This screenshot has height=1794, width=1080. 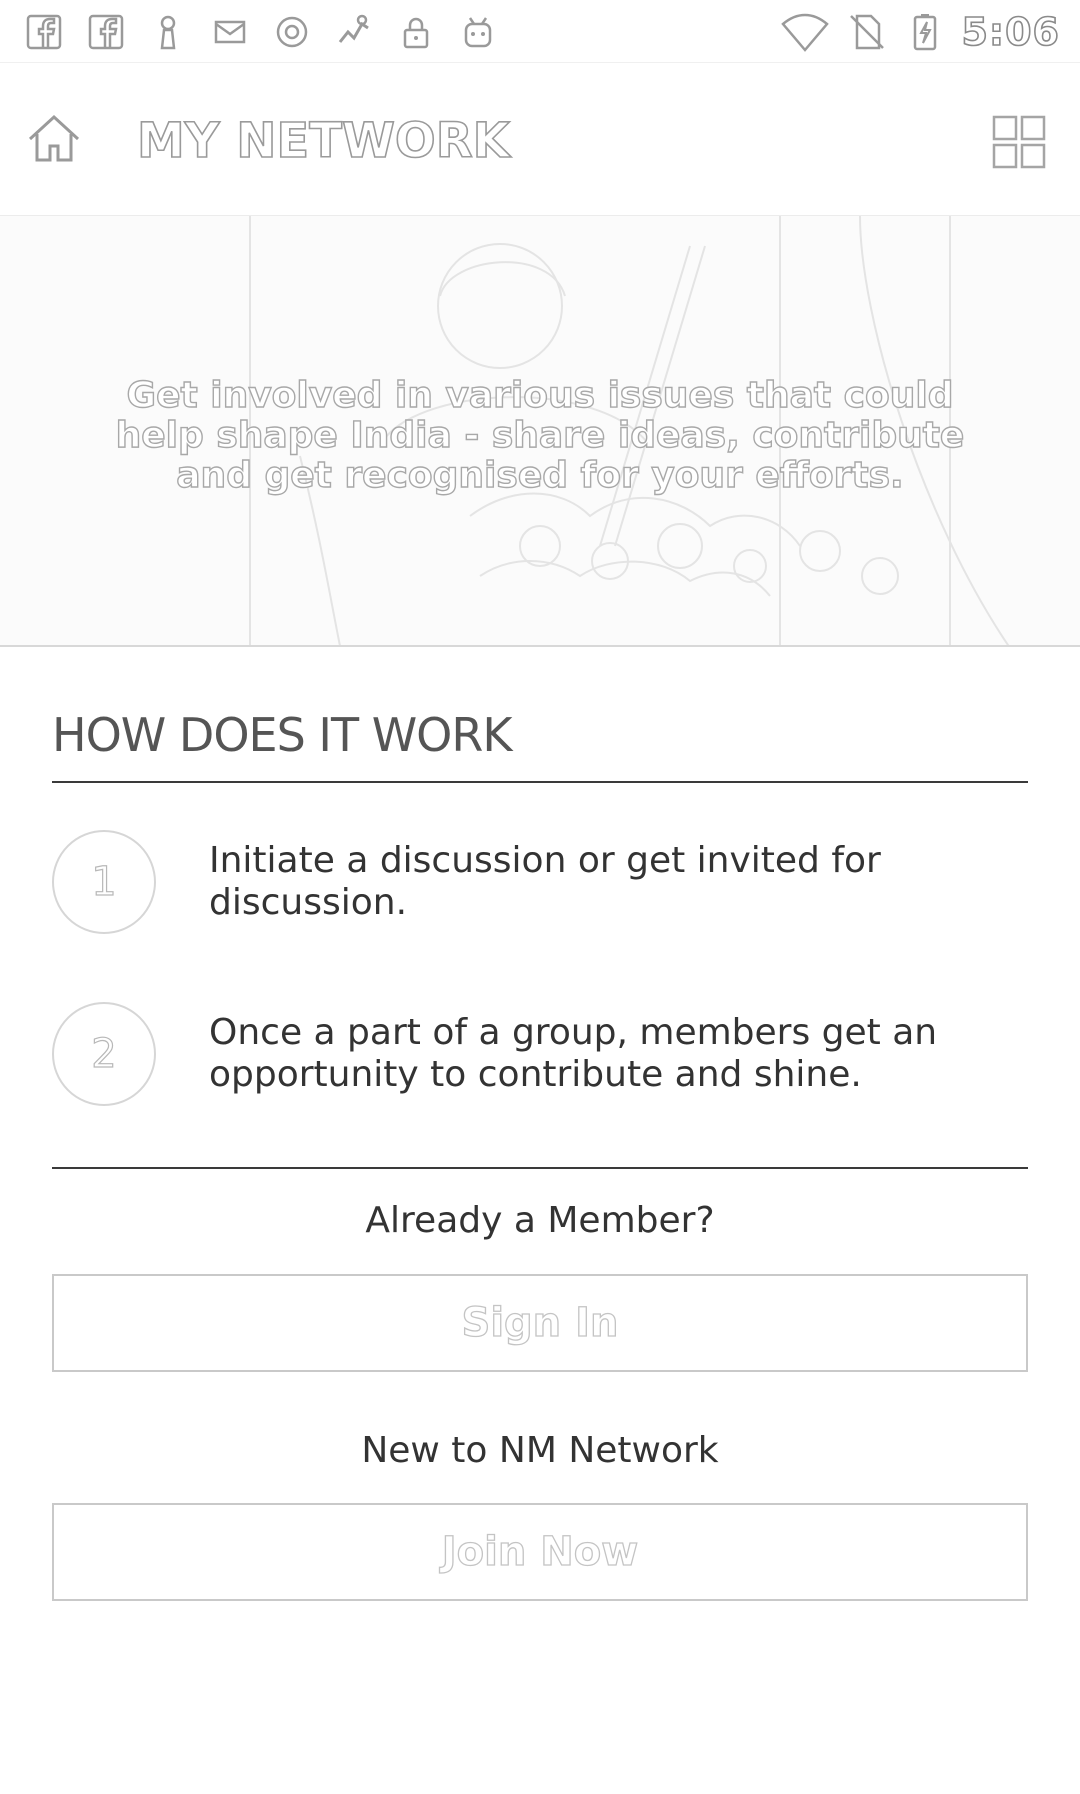 I want to click on clock: 5:06, so click(x=1010, y=32).